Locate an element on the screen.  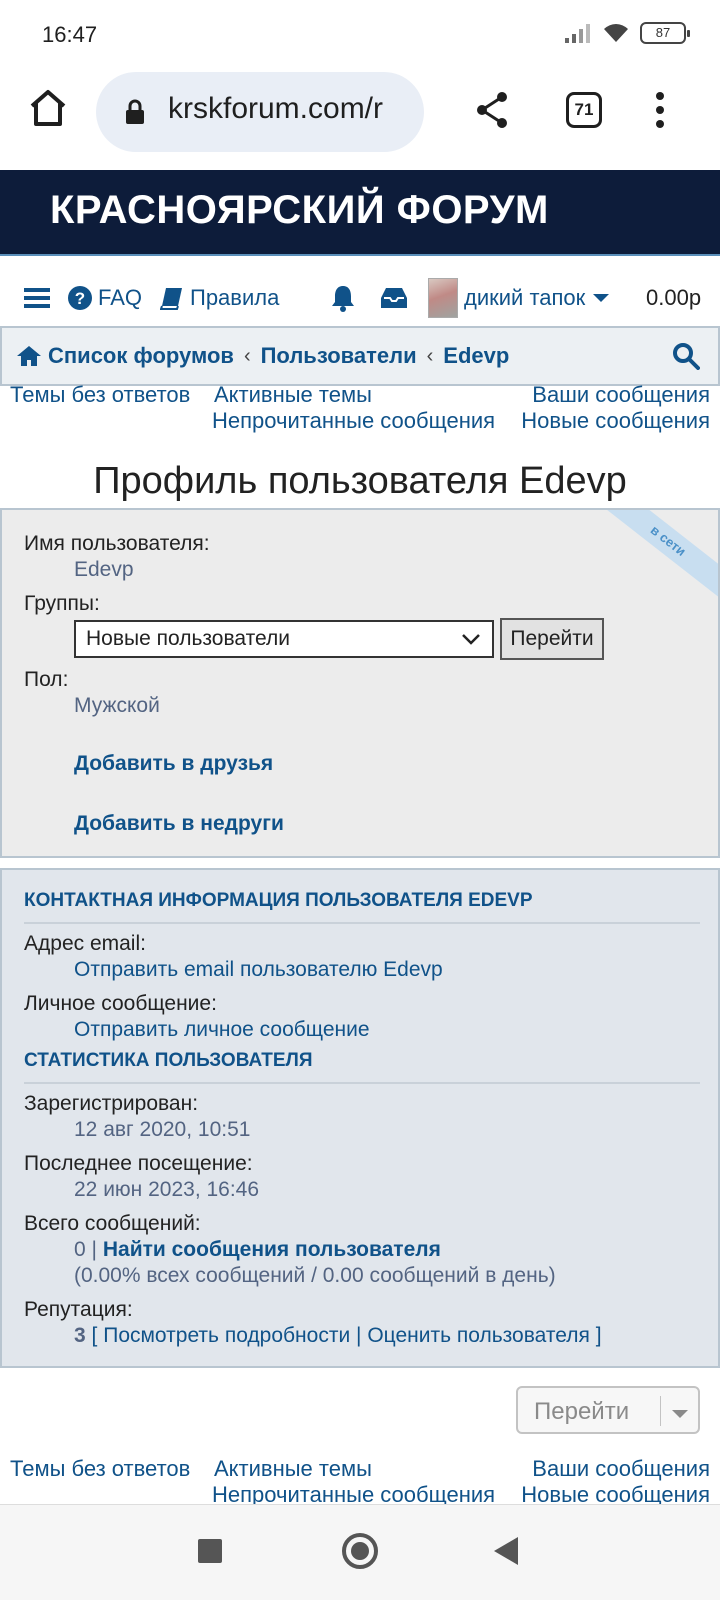
lock-icon is located at coordinates (135, 111).